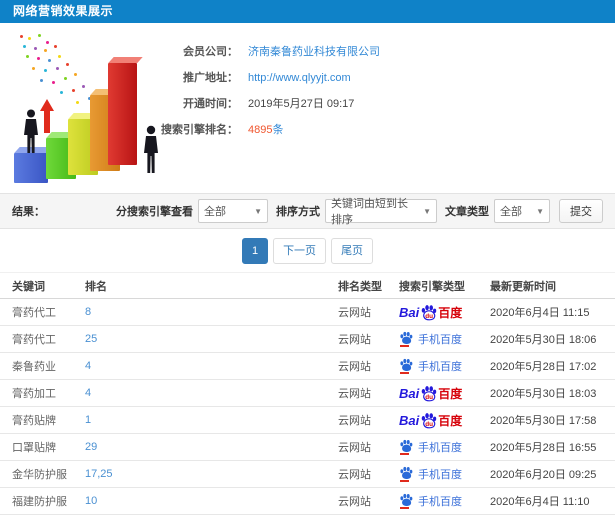  What do you see at coordinates (205, 285) in the screenshot?
I see `col-header-rank: 排名` at bounding box center [205, 285].